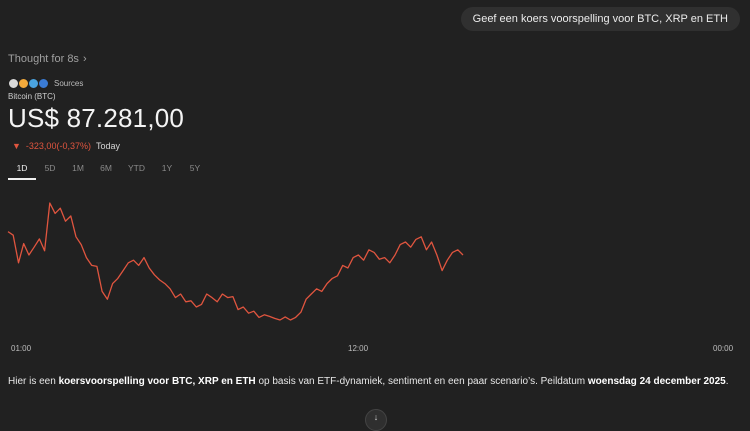 This screenshot has width=750, height=431. Describe the element at coordinates (358, 348) in the screenshot. I see `x-tick-1200: 12:00` at that location.